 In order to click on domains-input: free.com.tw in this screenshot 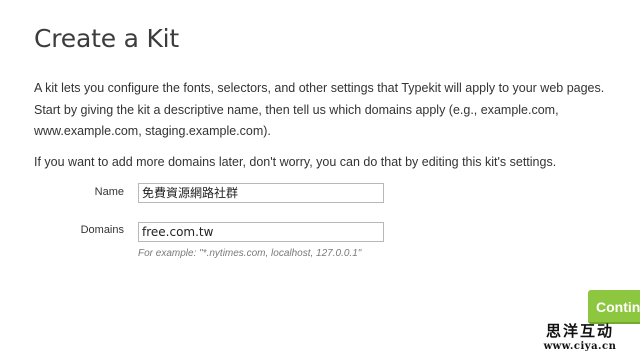, I will do `click(261, 232)`.